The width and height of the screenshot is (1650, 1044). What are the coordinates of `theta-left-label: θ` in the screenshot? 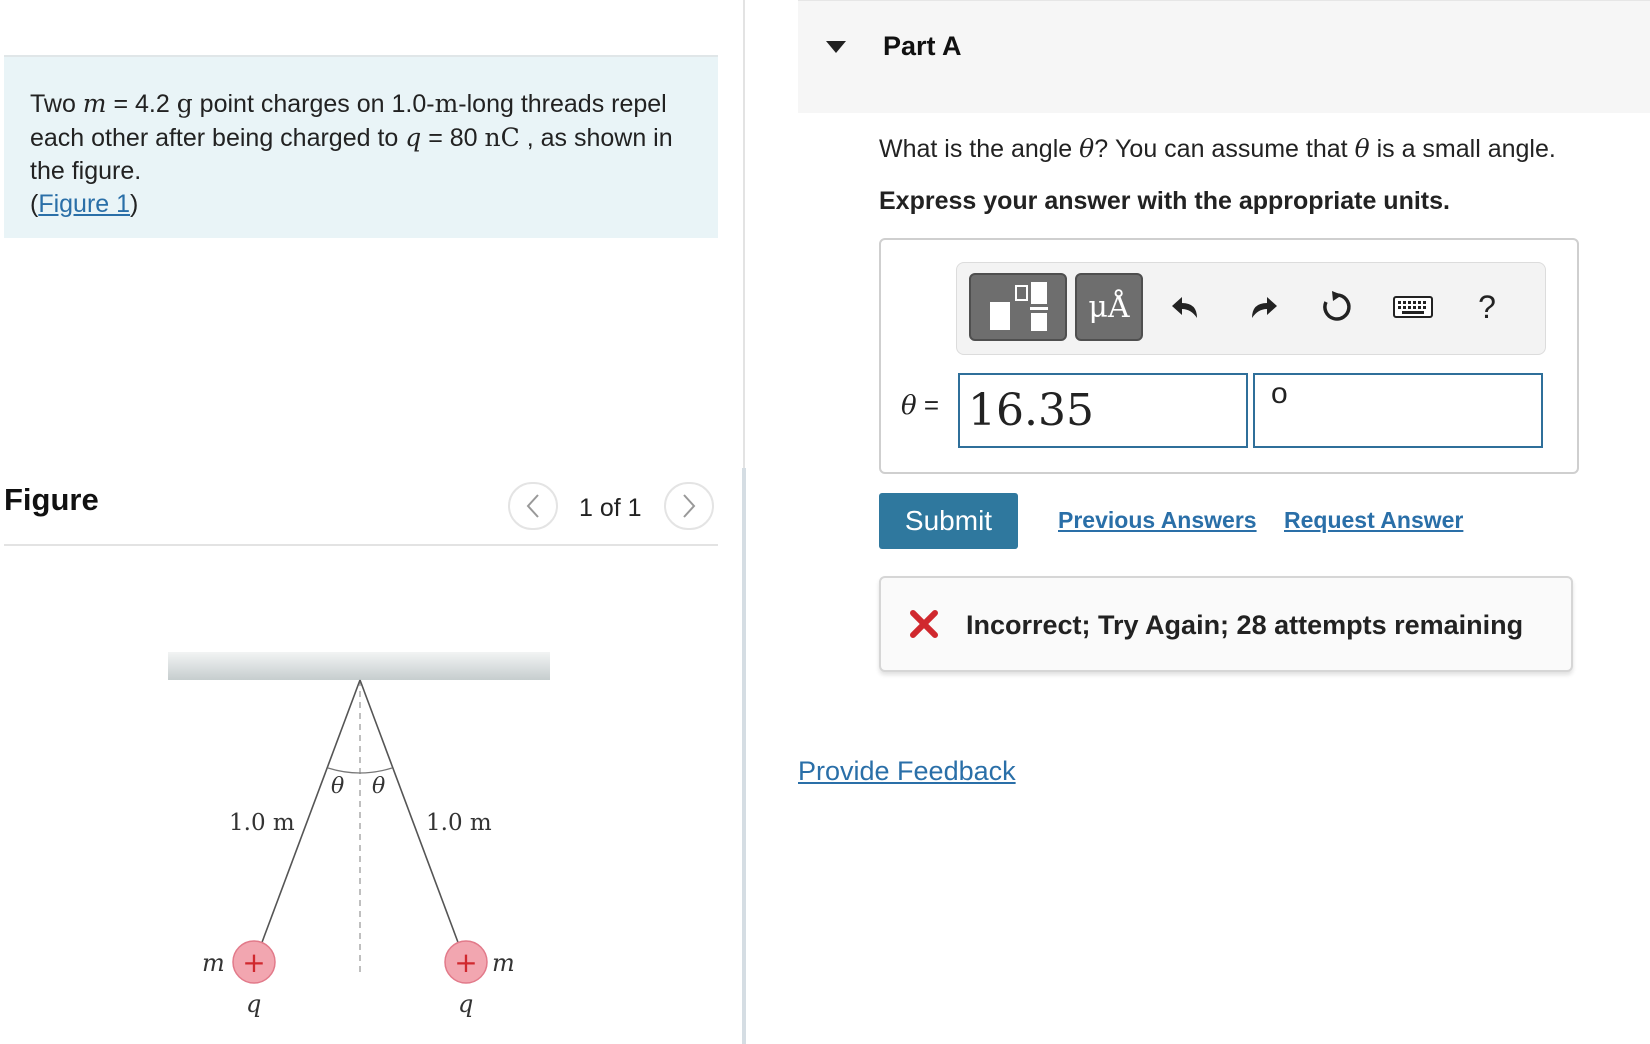 It's located at (337, 786).